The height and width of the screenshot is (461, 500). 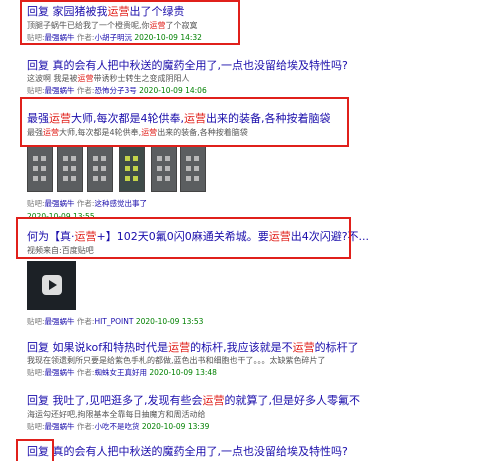 What do you see at coordinates (175, 426) in the screenshot?
I see `result-date: 2020-10-09 13:39` at bounding box center [175, 426].